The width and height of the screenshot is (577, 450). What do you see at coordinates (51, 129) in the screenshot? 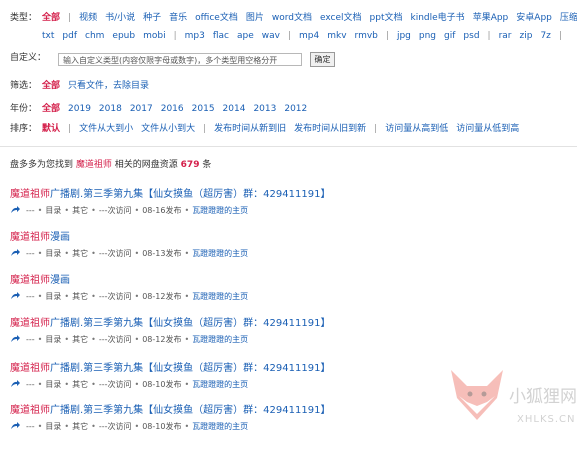
I see `sort-option: 默认` at bounding box center [51, 129].